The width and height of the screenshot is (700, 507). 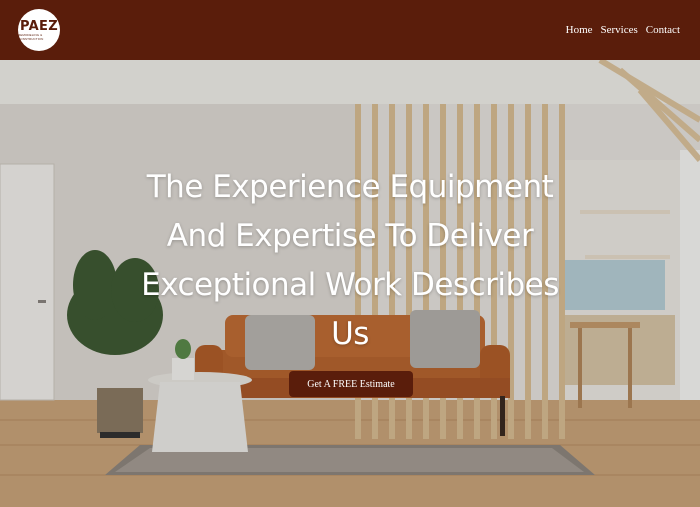 I want to click on logo: PAEZ REMODELING & CONSTRUCTION, so click(x=39, y=30).